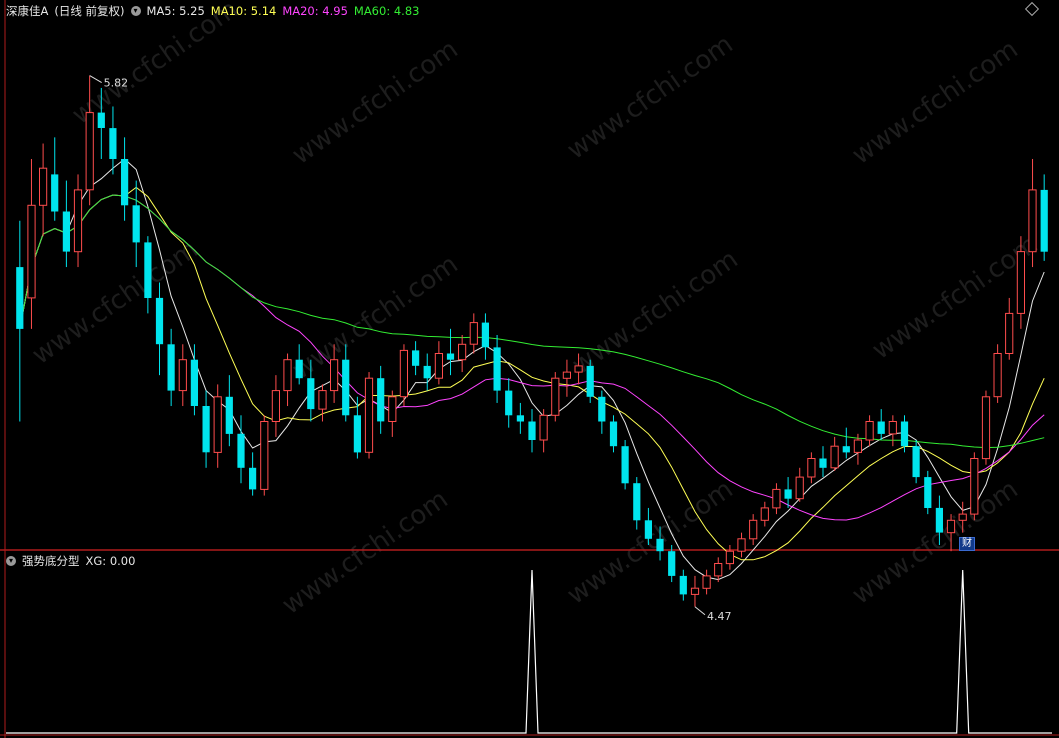 This screenshot has height=738, width=1059. Describe the element at coordinates (315, 11) in the screenshot. I see `ma20-label: MA20: 4.95` at that location.